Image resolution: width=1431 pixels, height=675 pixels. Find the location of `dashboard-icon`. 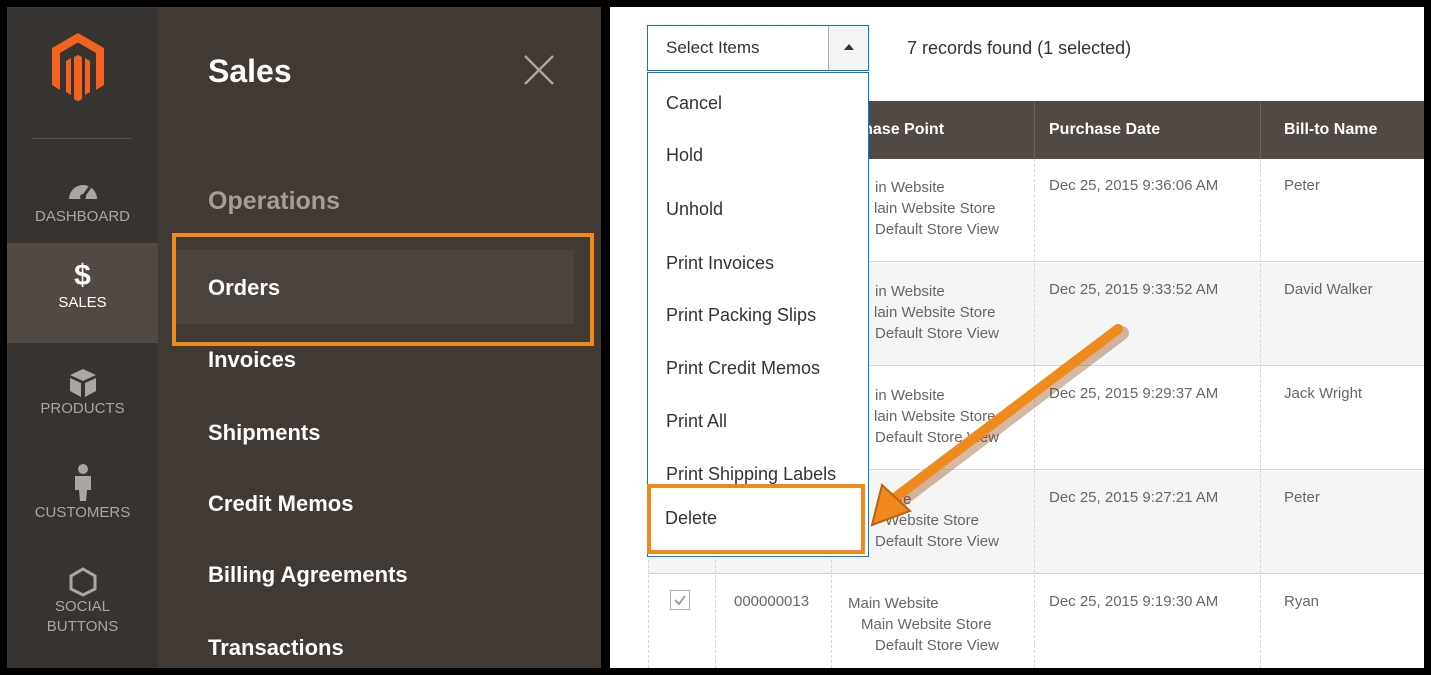

dashboard-icon is located at coordinates (82, 192).